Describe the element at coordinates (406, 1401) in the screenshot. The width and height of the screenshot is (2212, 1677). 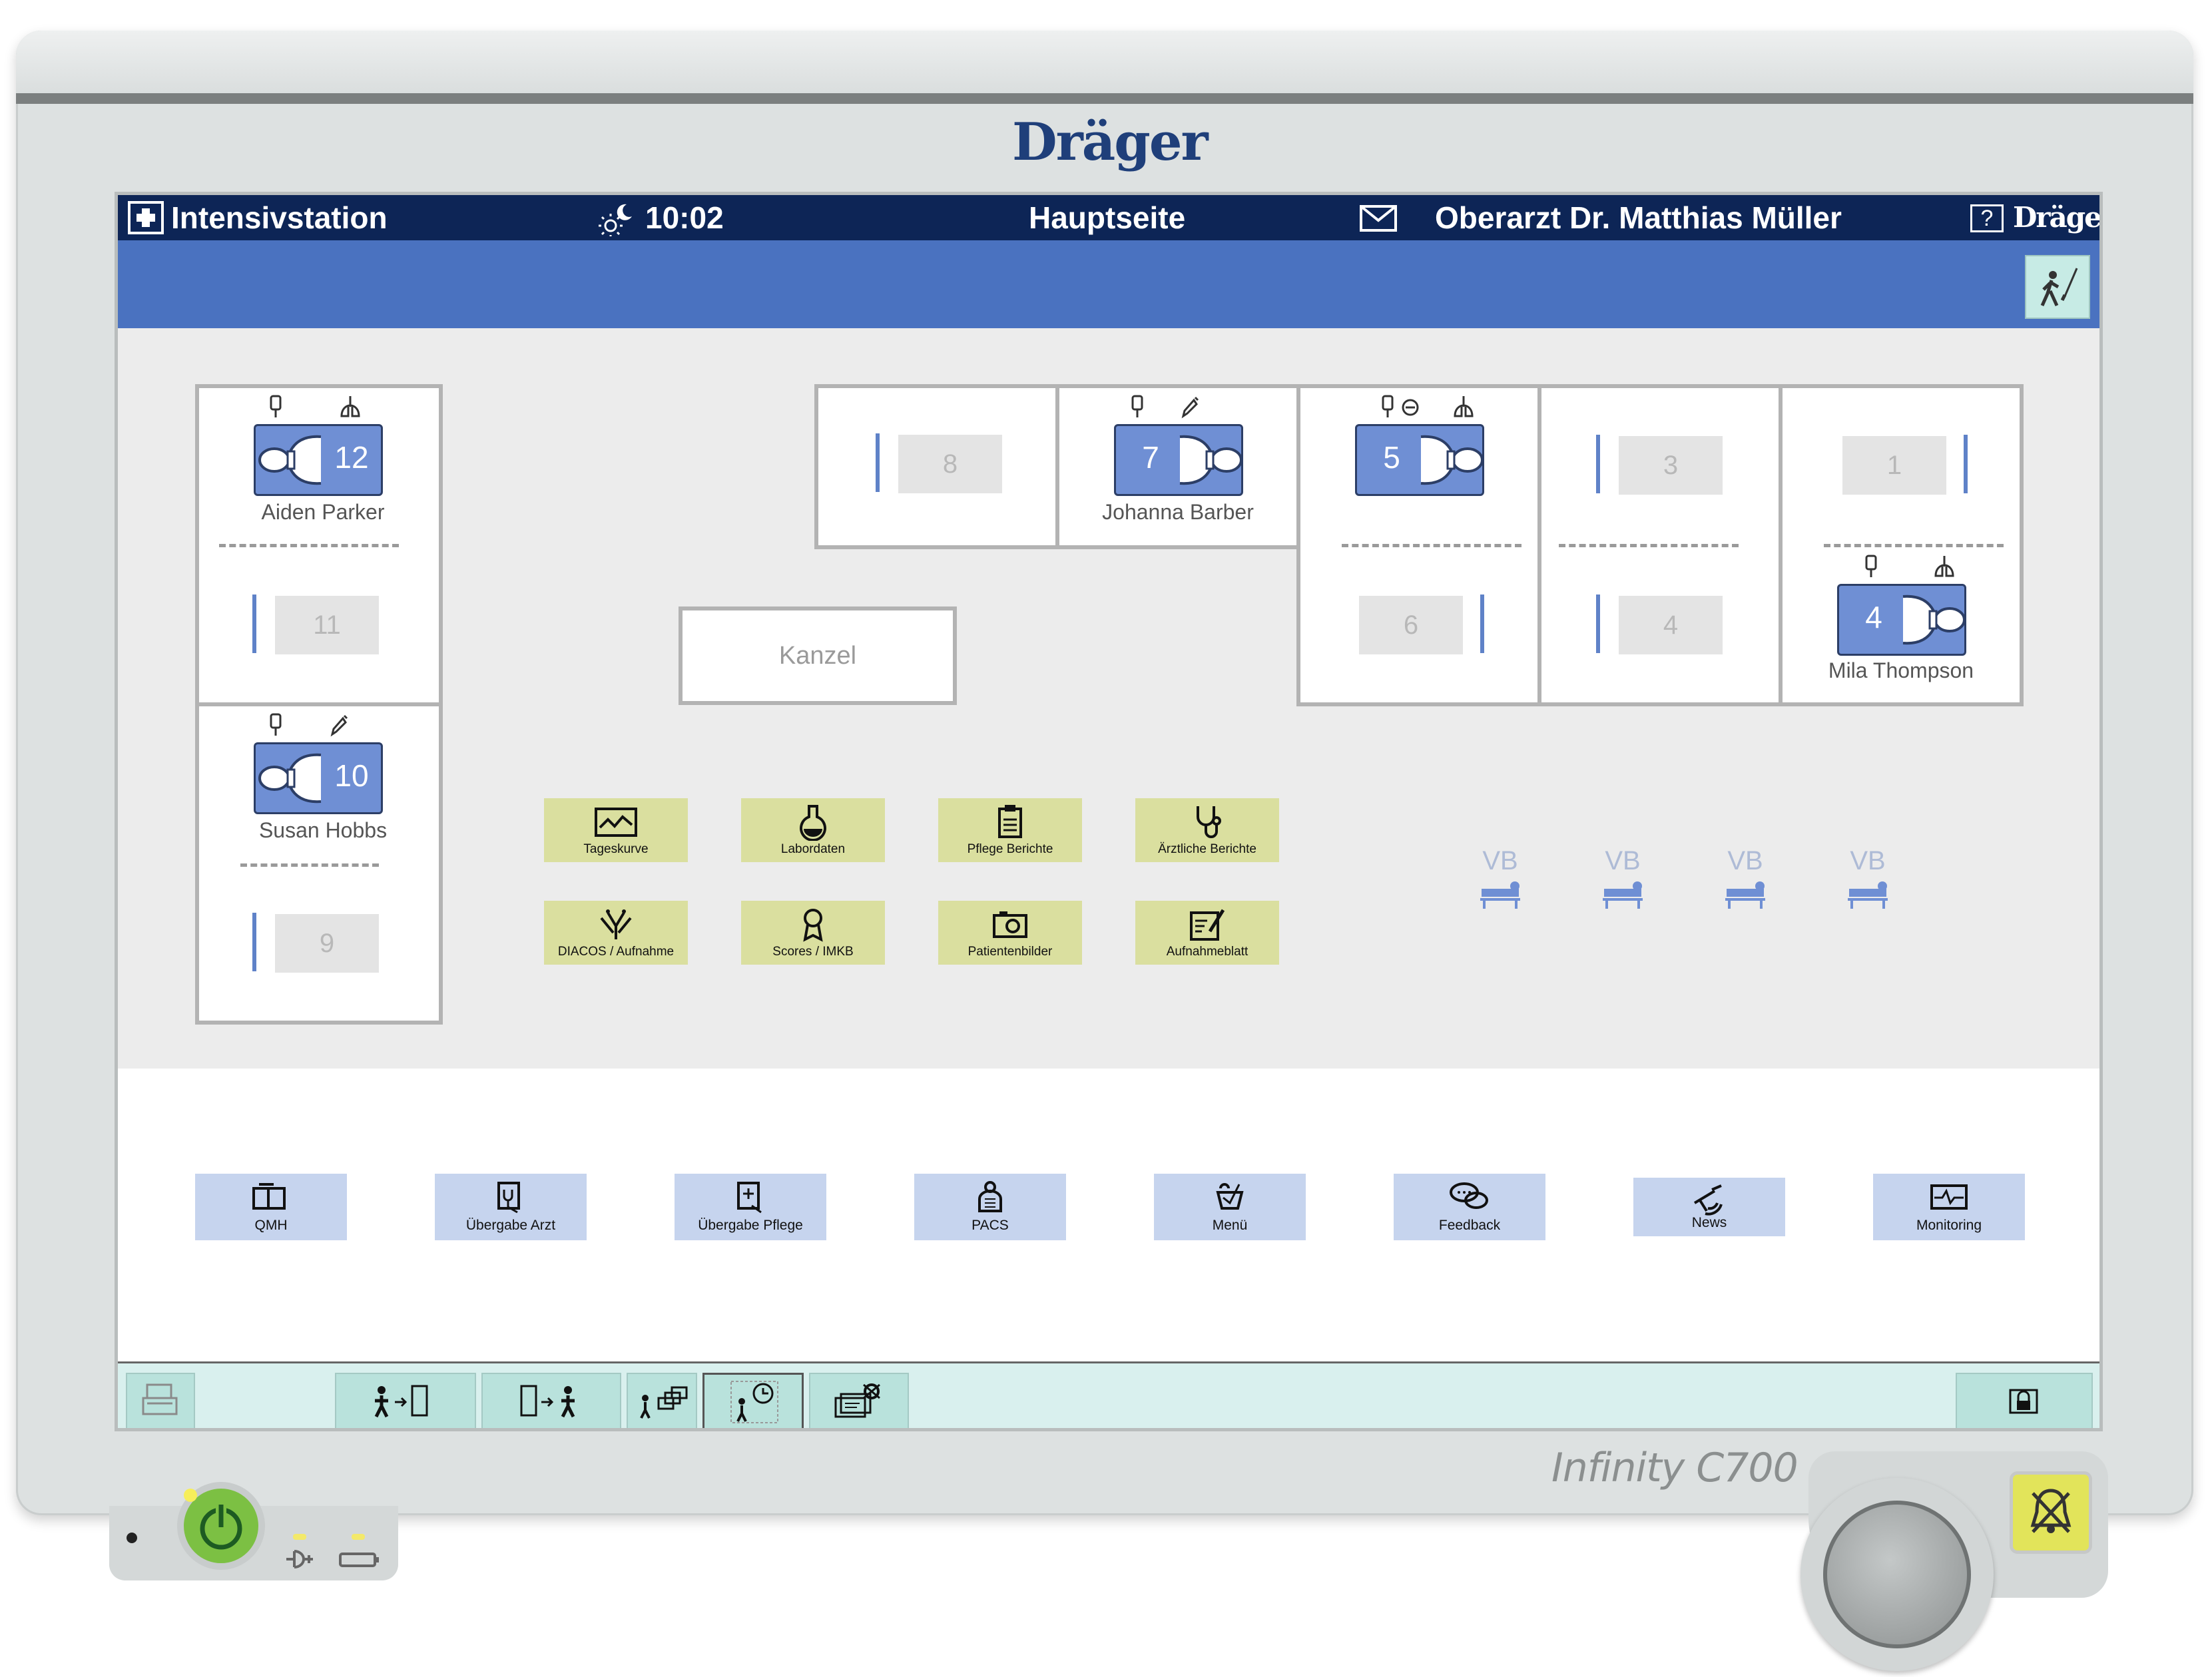
I see `admit-patient-button` at that location.